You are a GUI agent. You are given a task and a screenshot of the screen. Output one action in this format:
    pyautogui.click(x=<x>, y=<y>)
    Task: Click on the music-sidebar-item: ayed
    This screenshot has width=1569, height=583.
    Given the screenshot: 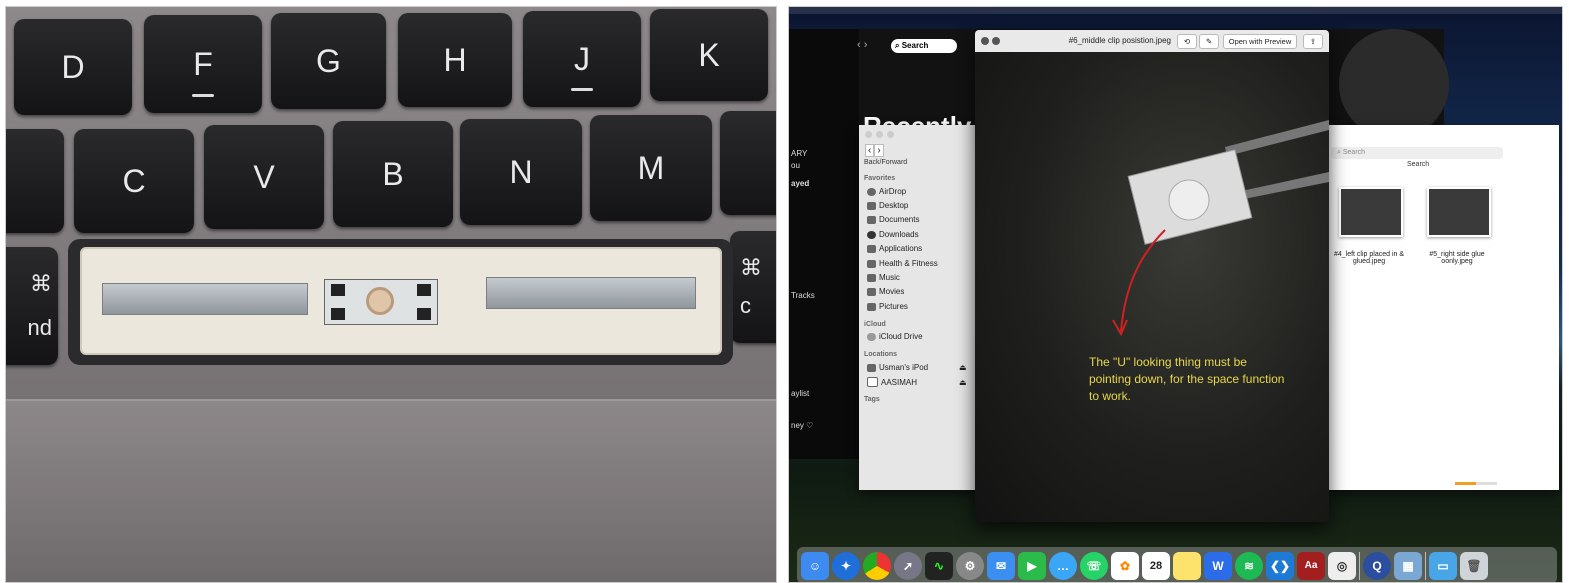 What is the action you would take?
    pyautogui.click(x=800, y=183)
    